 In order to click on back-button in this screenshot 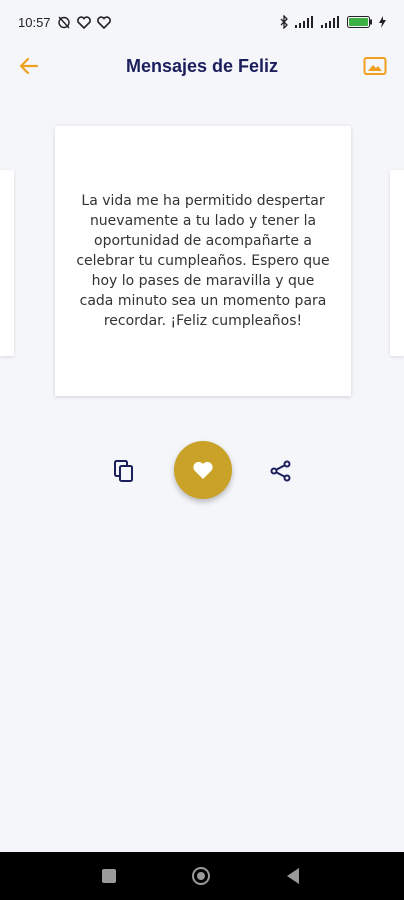, I will do `click(29, 66)`.